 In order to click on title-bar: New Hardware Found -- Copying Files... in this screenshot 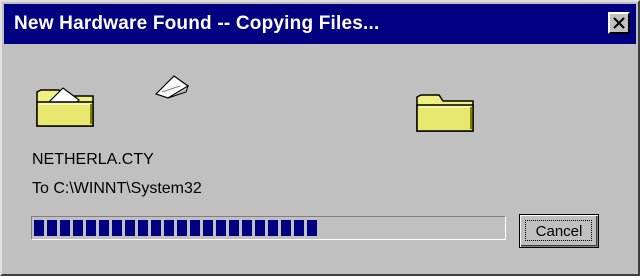, I will do `click(320, 24)`.